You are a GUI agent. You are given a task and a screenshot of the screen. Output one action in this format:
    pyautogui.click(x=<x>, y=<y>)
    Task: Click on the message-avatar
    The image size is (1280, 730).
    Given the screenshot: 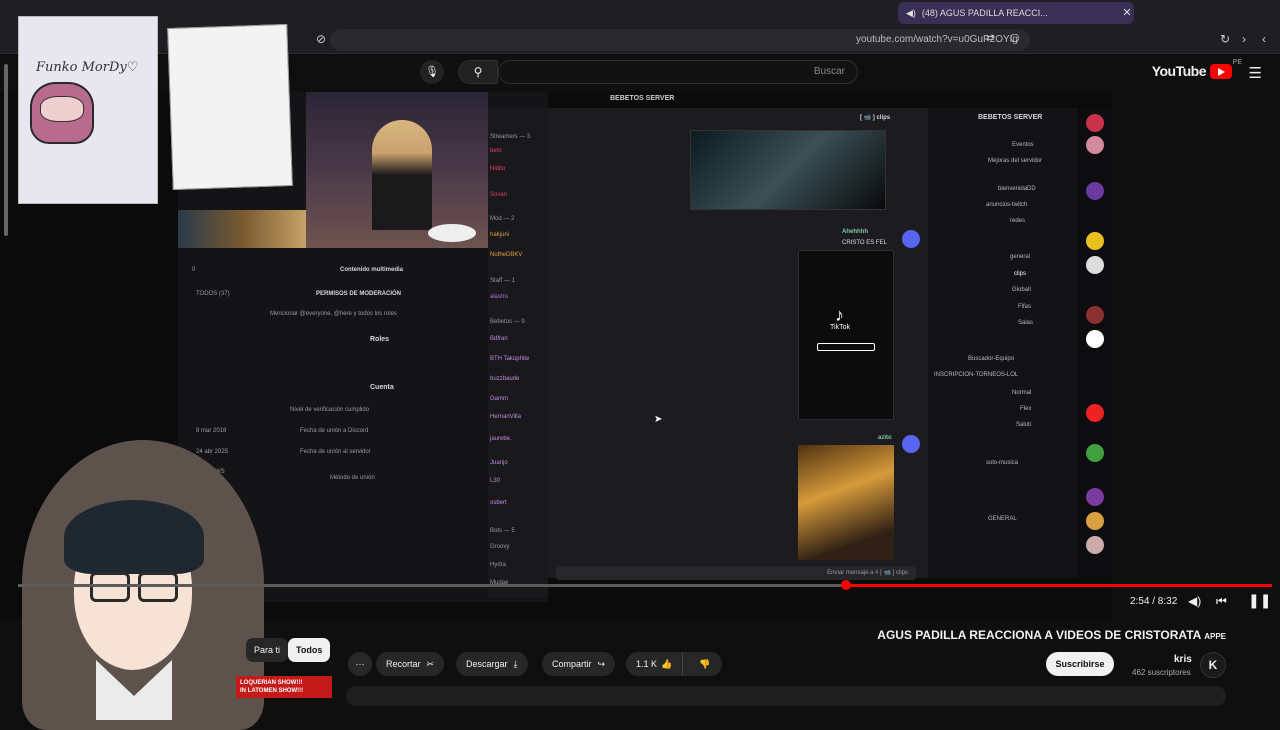 What is the action you would take?
    pyautogui.click(x=911, y=444)
    